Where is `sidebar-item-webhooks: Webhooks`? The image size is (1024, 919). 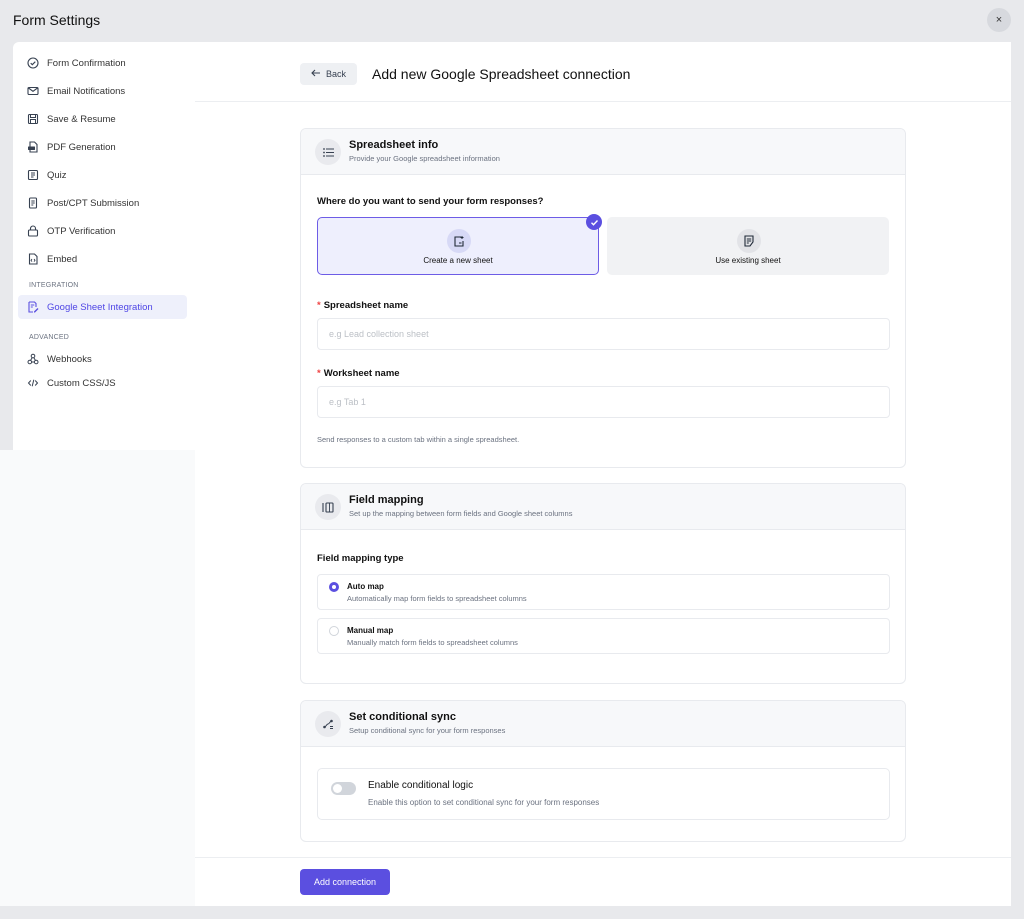 sidebar-item-webhooks: Webhooks is located at coordinates (102, 359).